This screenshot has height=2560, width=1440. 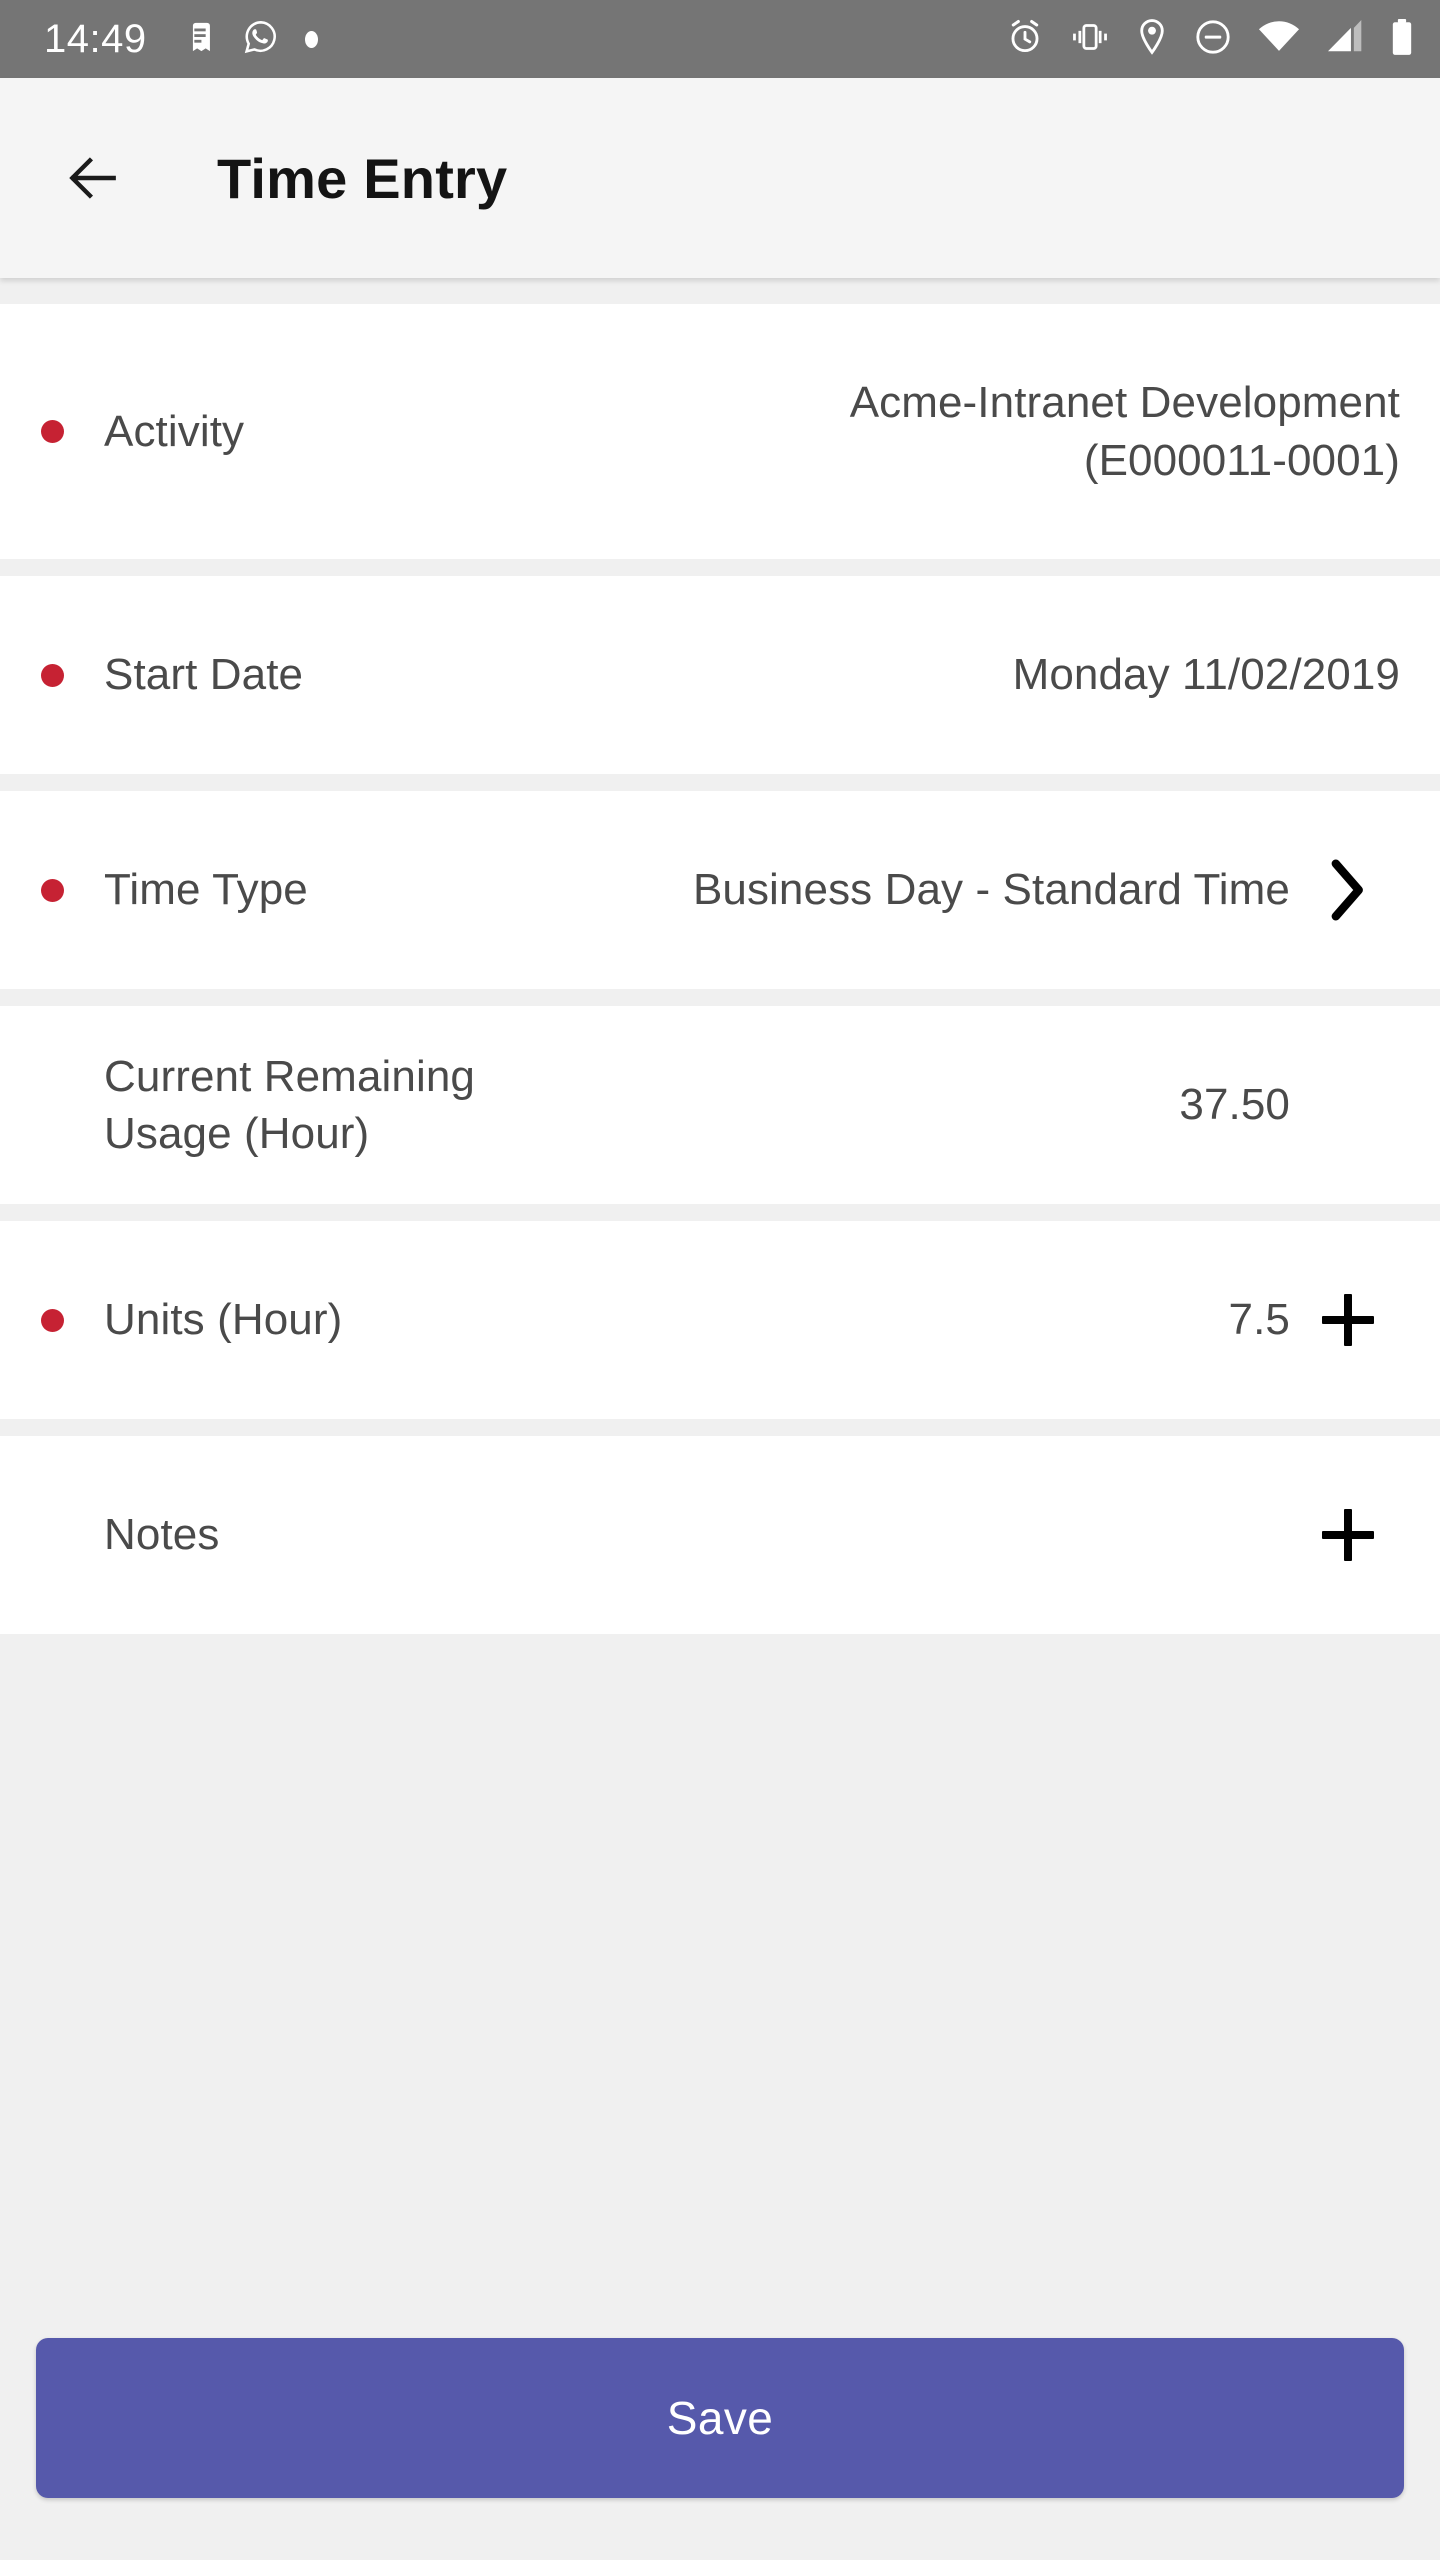 I want to click on required-indicator-activity, so click(x=52, y=431).